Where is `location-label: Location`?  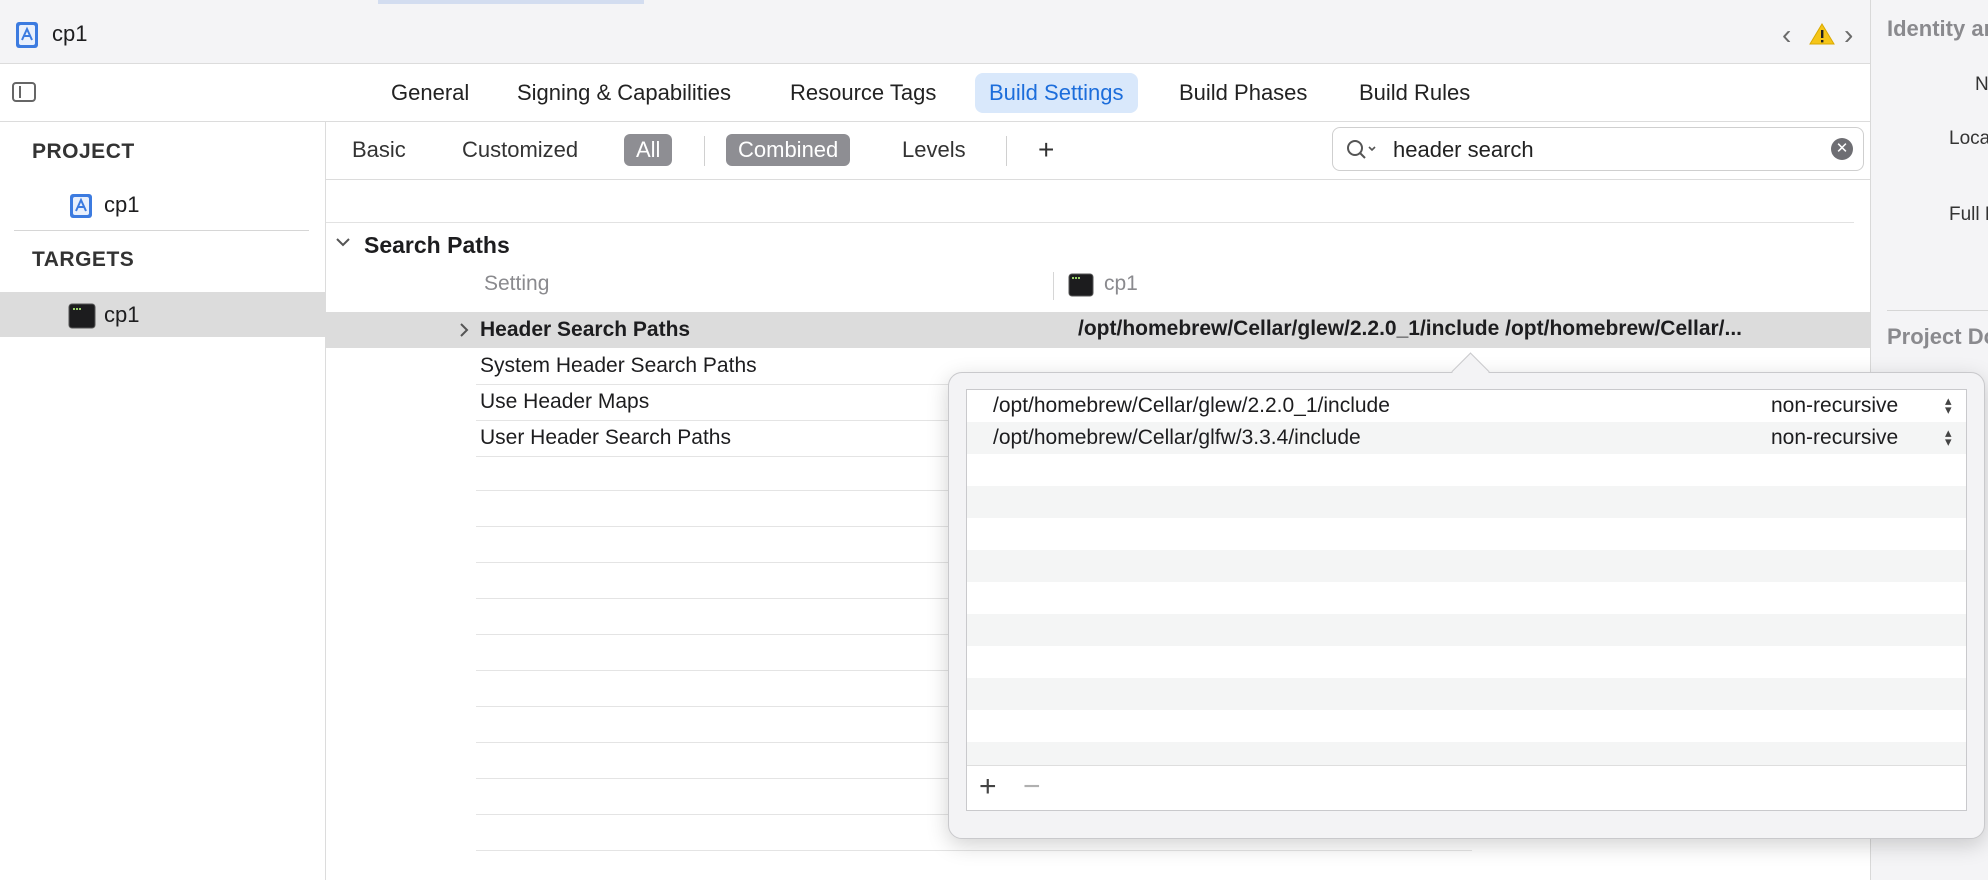
location-label: Location is located at coordinates (1968, 138).